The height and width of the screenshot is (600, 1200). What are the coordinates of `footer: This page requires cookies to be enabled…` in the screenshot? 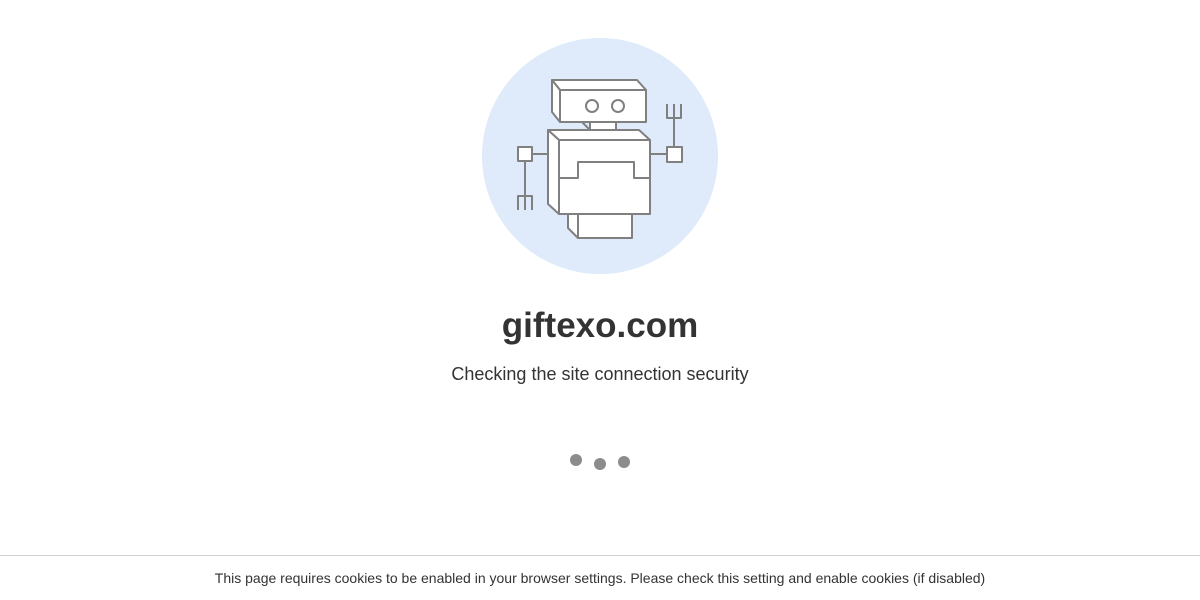 It's located at (600, 577).